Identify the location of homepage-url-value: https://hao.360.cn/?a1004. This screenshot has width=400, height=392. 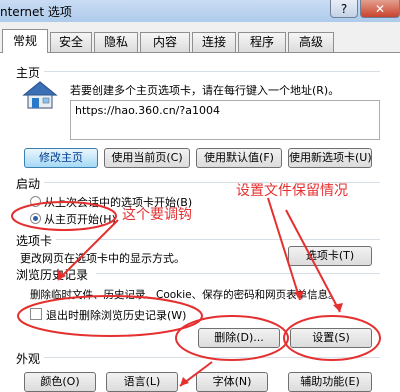
(147, 110).